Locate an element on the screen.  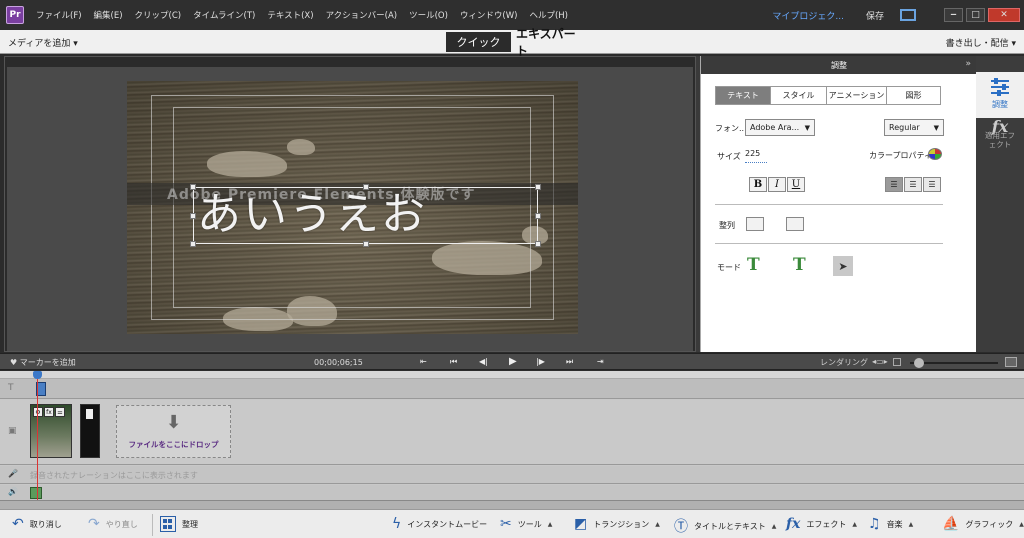
graphics-button: ⛵ グラフィック ▲ is located at coordinates (983, 524).